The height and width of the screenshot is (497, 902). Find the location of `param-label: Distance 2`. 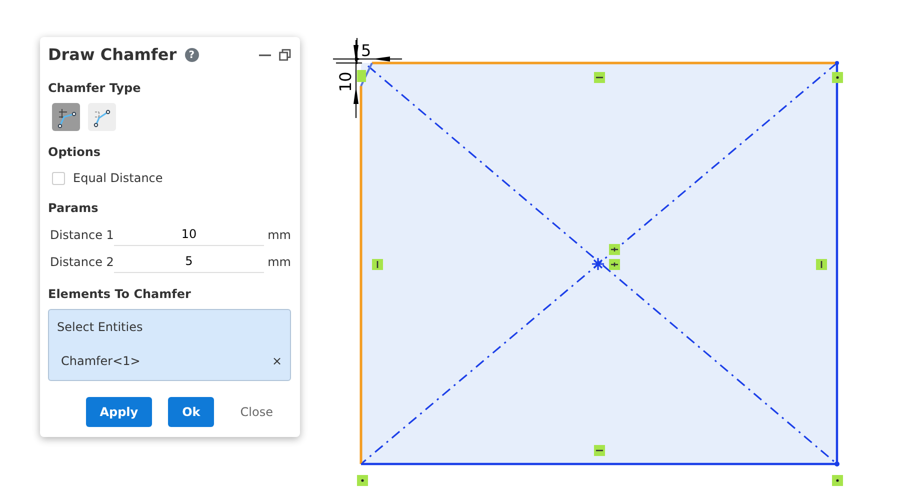

param-label: Distance 2 is located at coordinates (82, 262).